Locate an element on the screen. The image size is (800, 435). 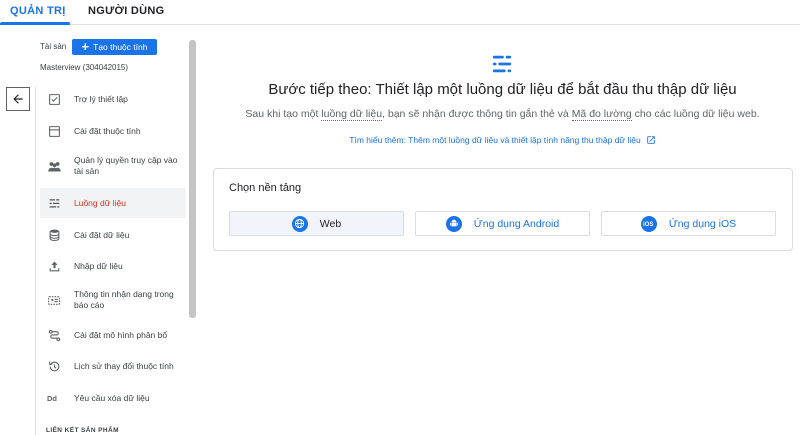
sidebar-item-label: Luồng dữ liệu is located at coordinates (100, 202).